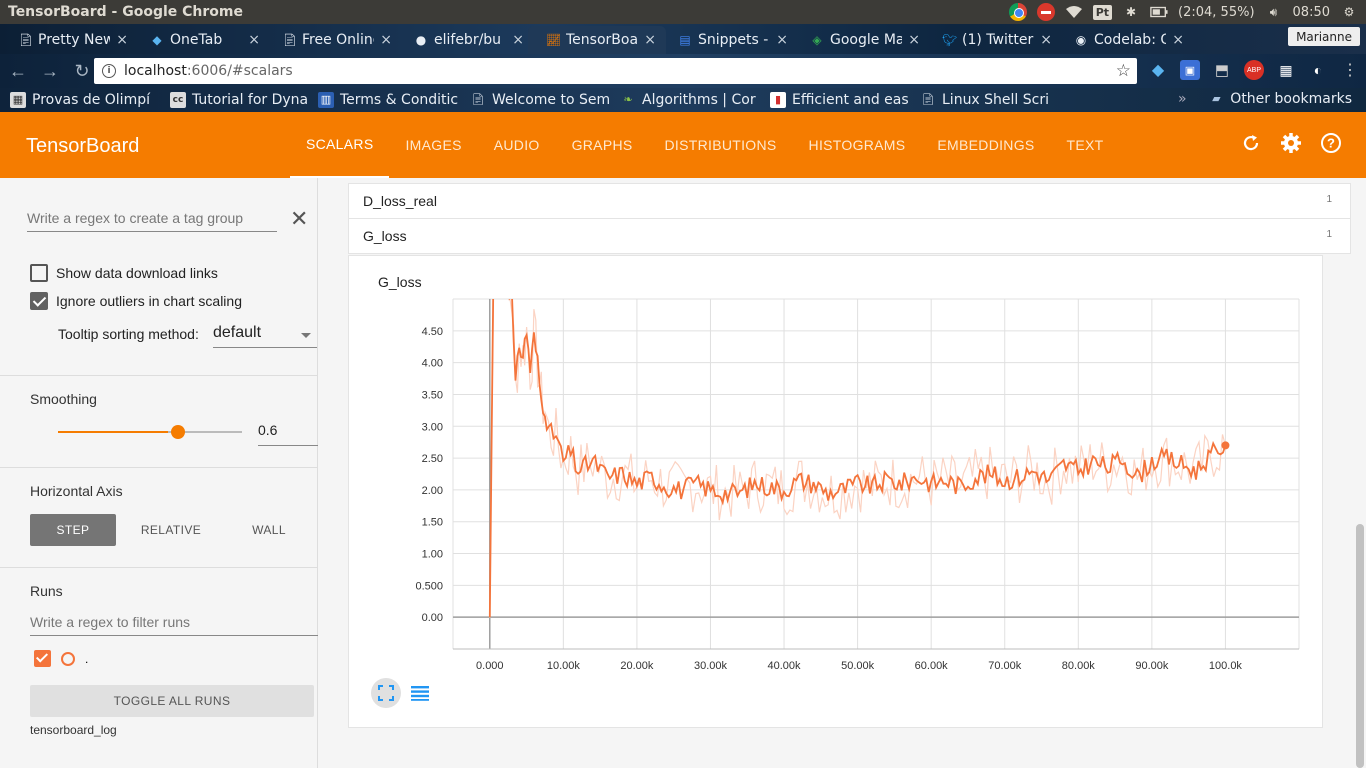 The width and height of the screenshot is (1366, 768). Describe the element at coordinates (1350, 70) in the screenshot. I see `chrome-menu-icon: ⋮` at that location.